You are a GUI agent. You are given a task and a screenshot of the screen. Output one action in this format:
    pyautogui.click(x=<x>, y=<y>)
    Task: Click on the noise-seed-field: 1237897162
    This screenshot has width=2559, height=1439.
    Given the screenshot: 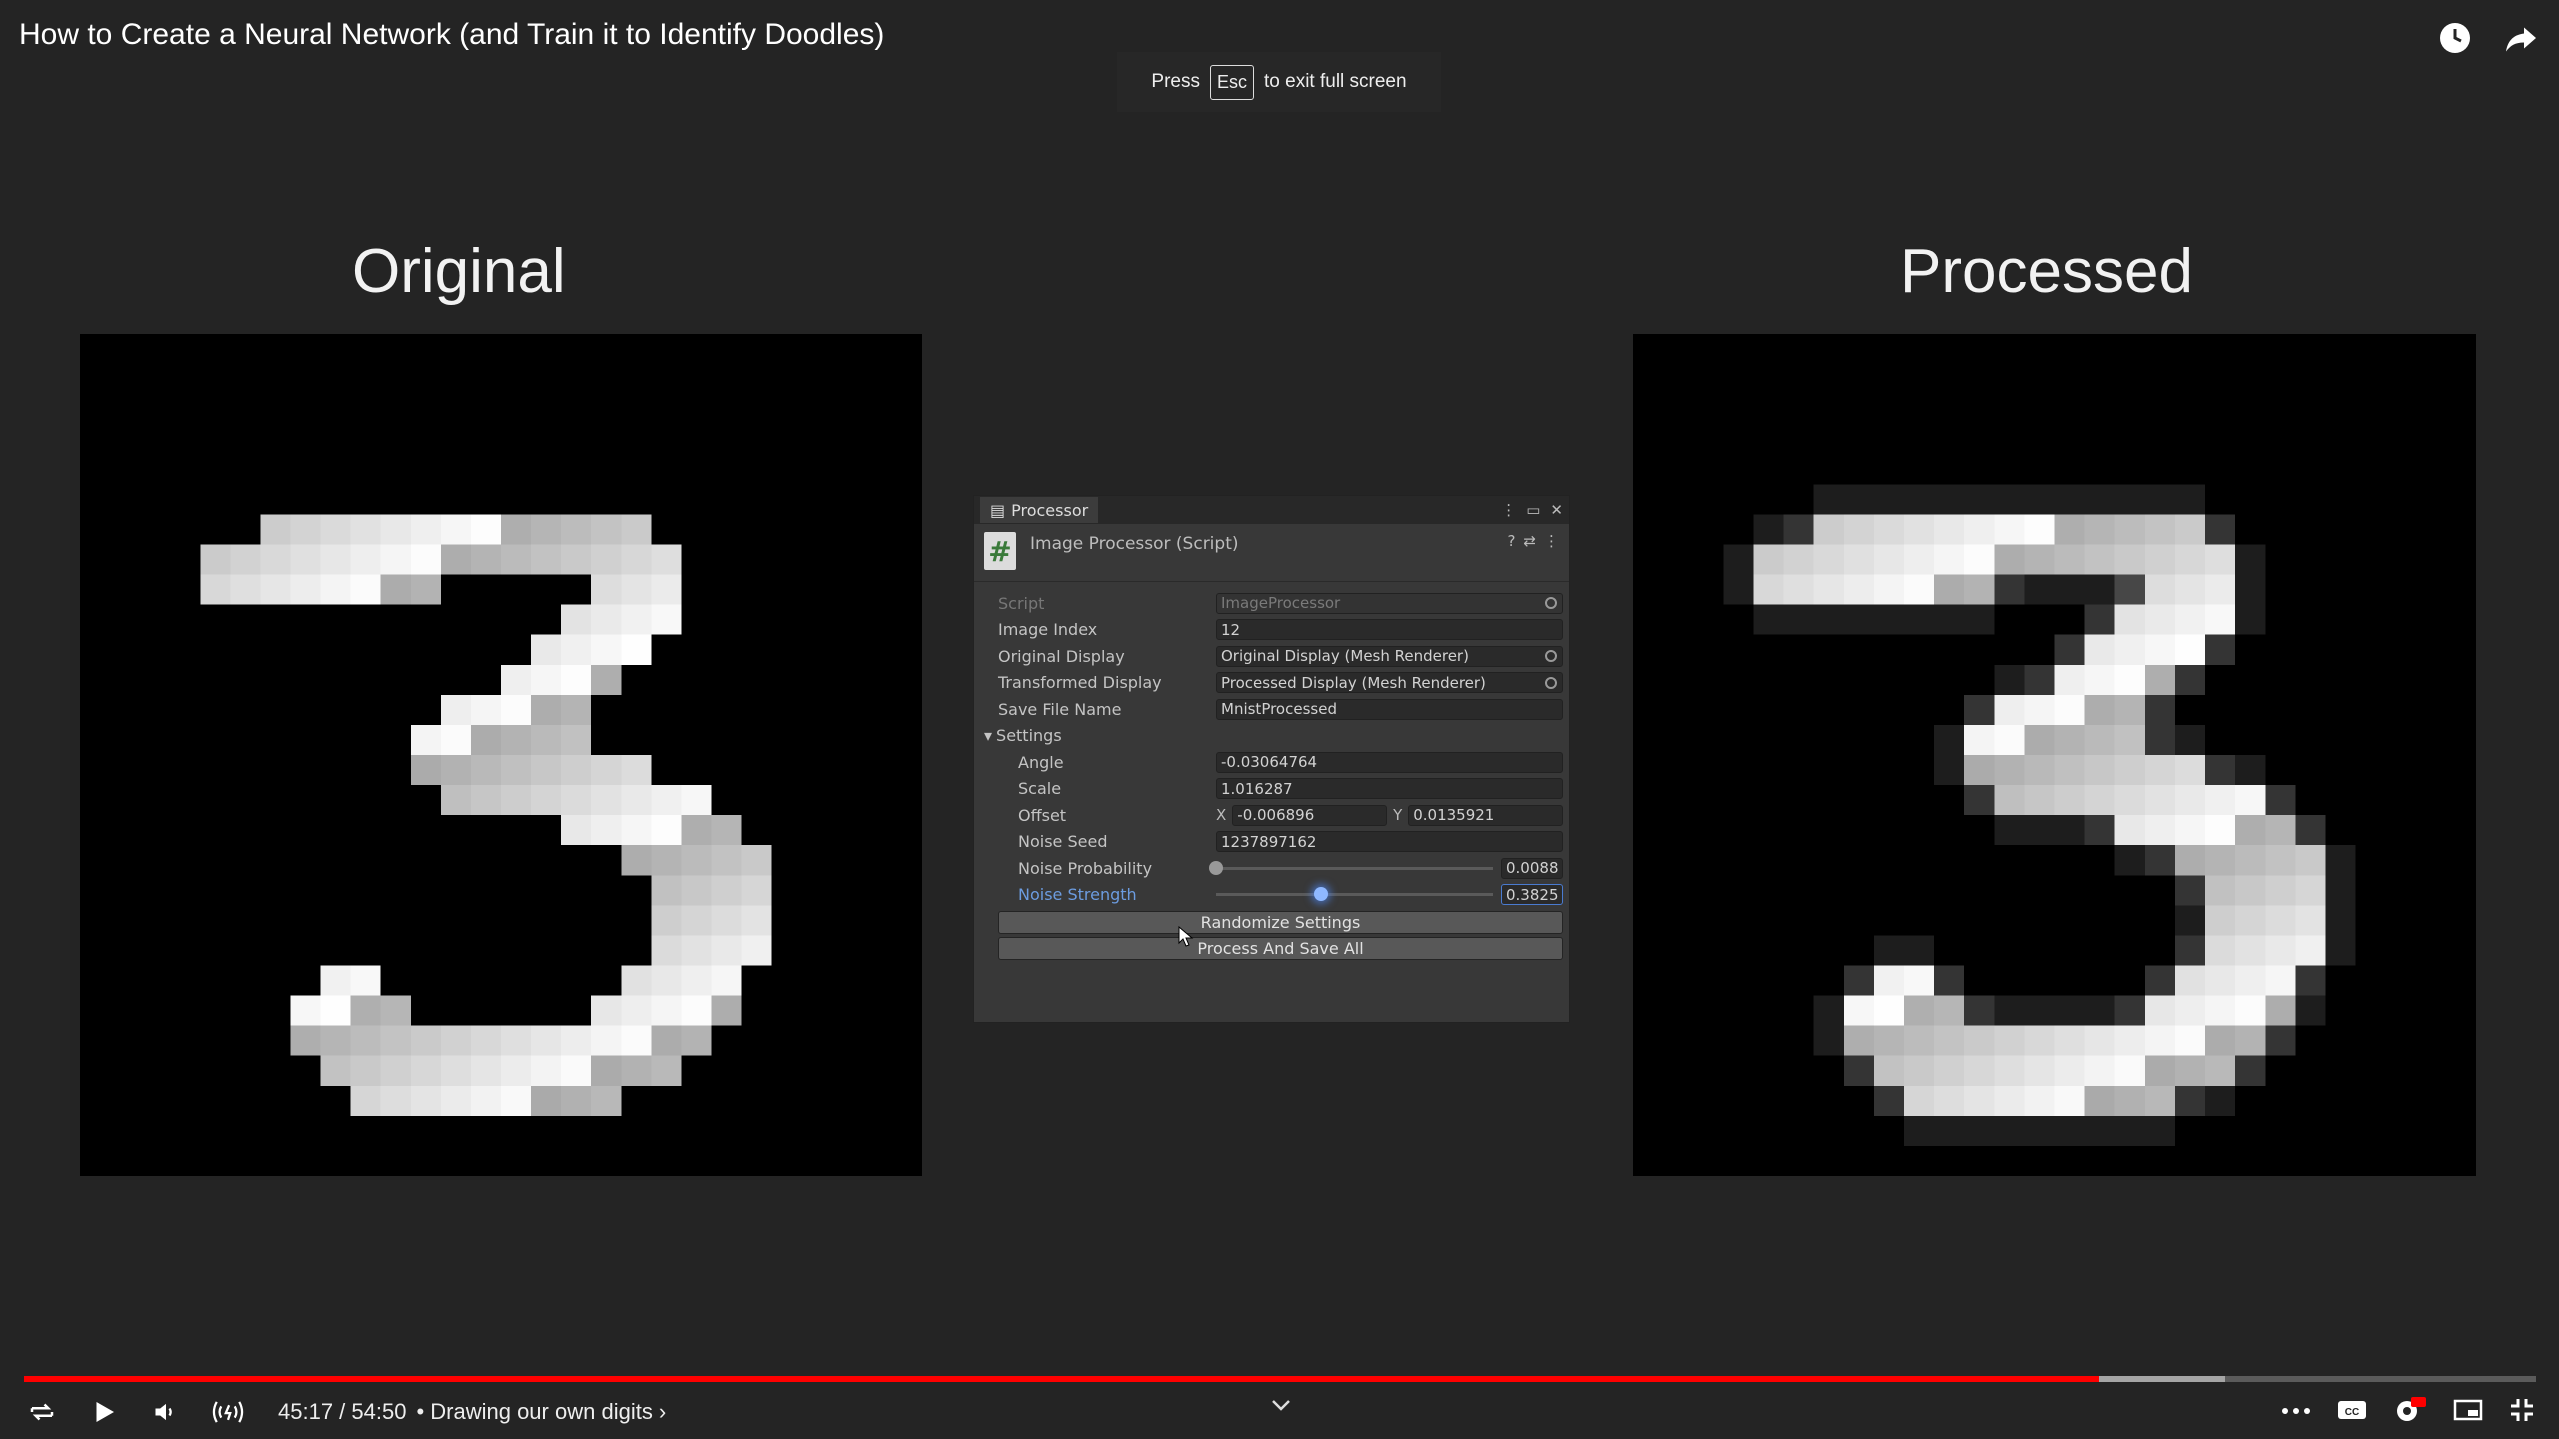 What is the action you would take?
    pyautogui.click(x=1389, y=842)
    